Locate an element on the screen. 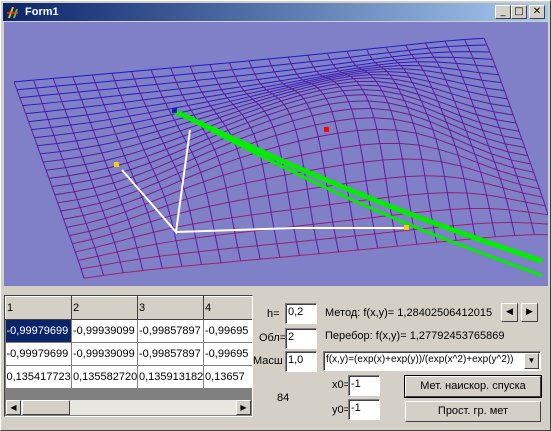  scroll-left-icon: ◀ is located at coordinates (13, 407).